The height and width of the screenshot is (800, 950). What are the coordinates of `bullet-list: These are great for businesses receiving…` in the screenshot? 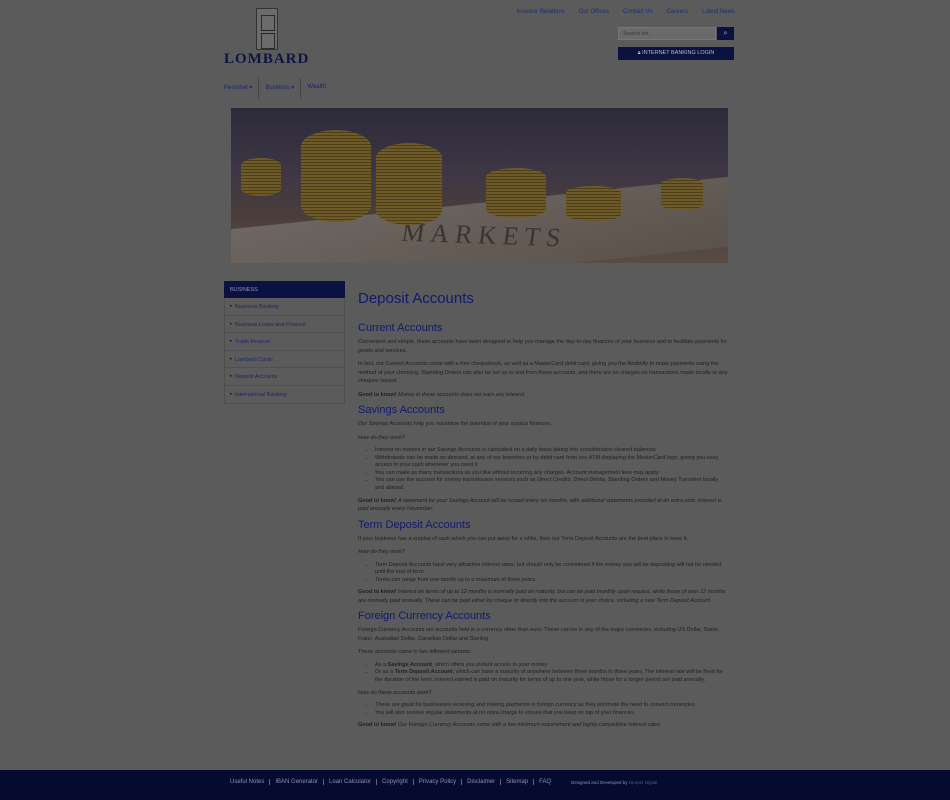 It's located at (551, 709).